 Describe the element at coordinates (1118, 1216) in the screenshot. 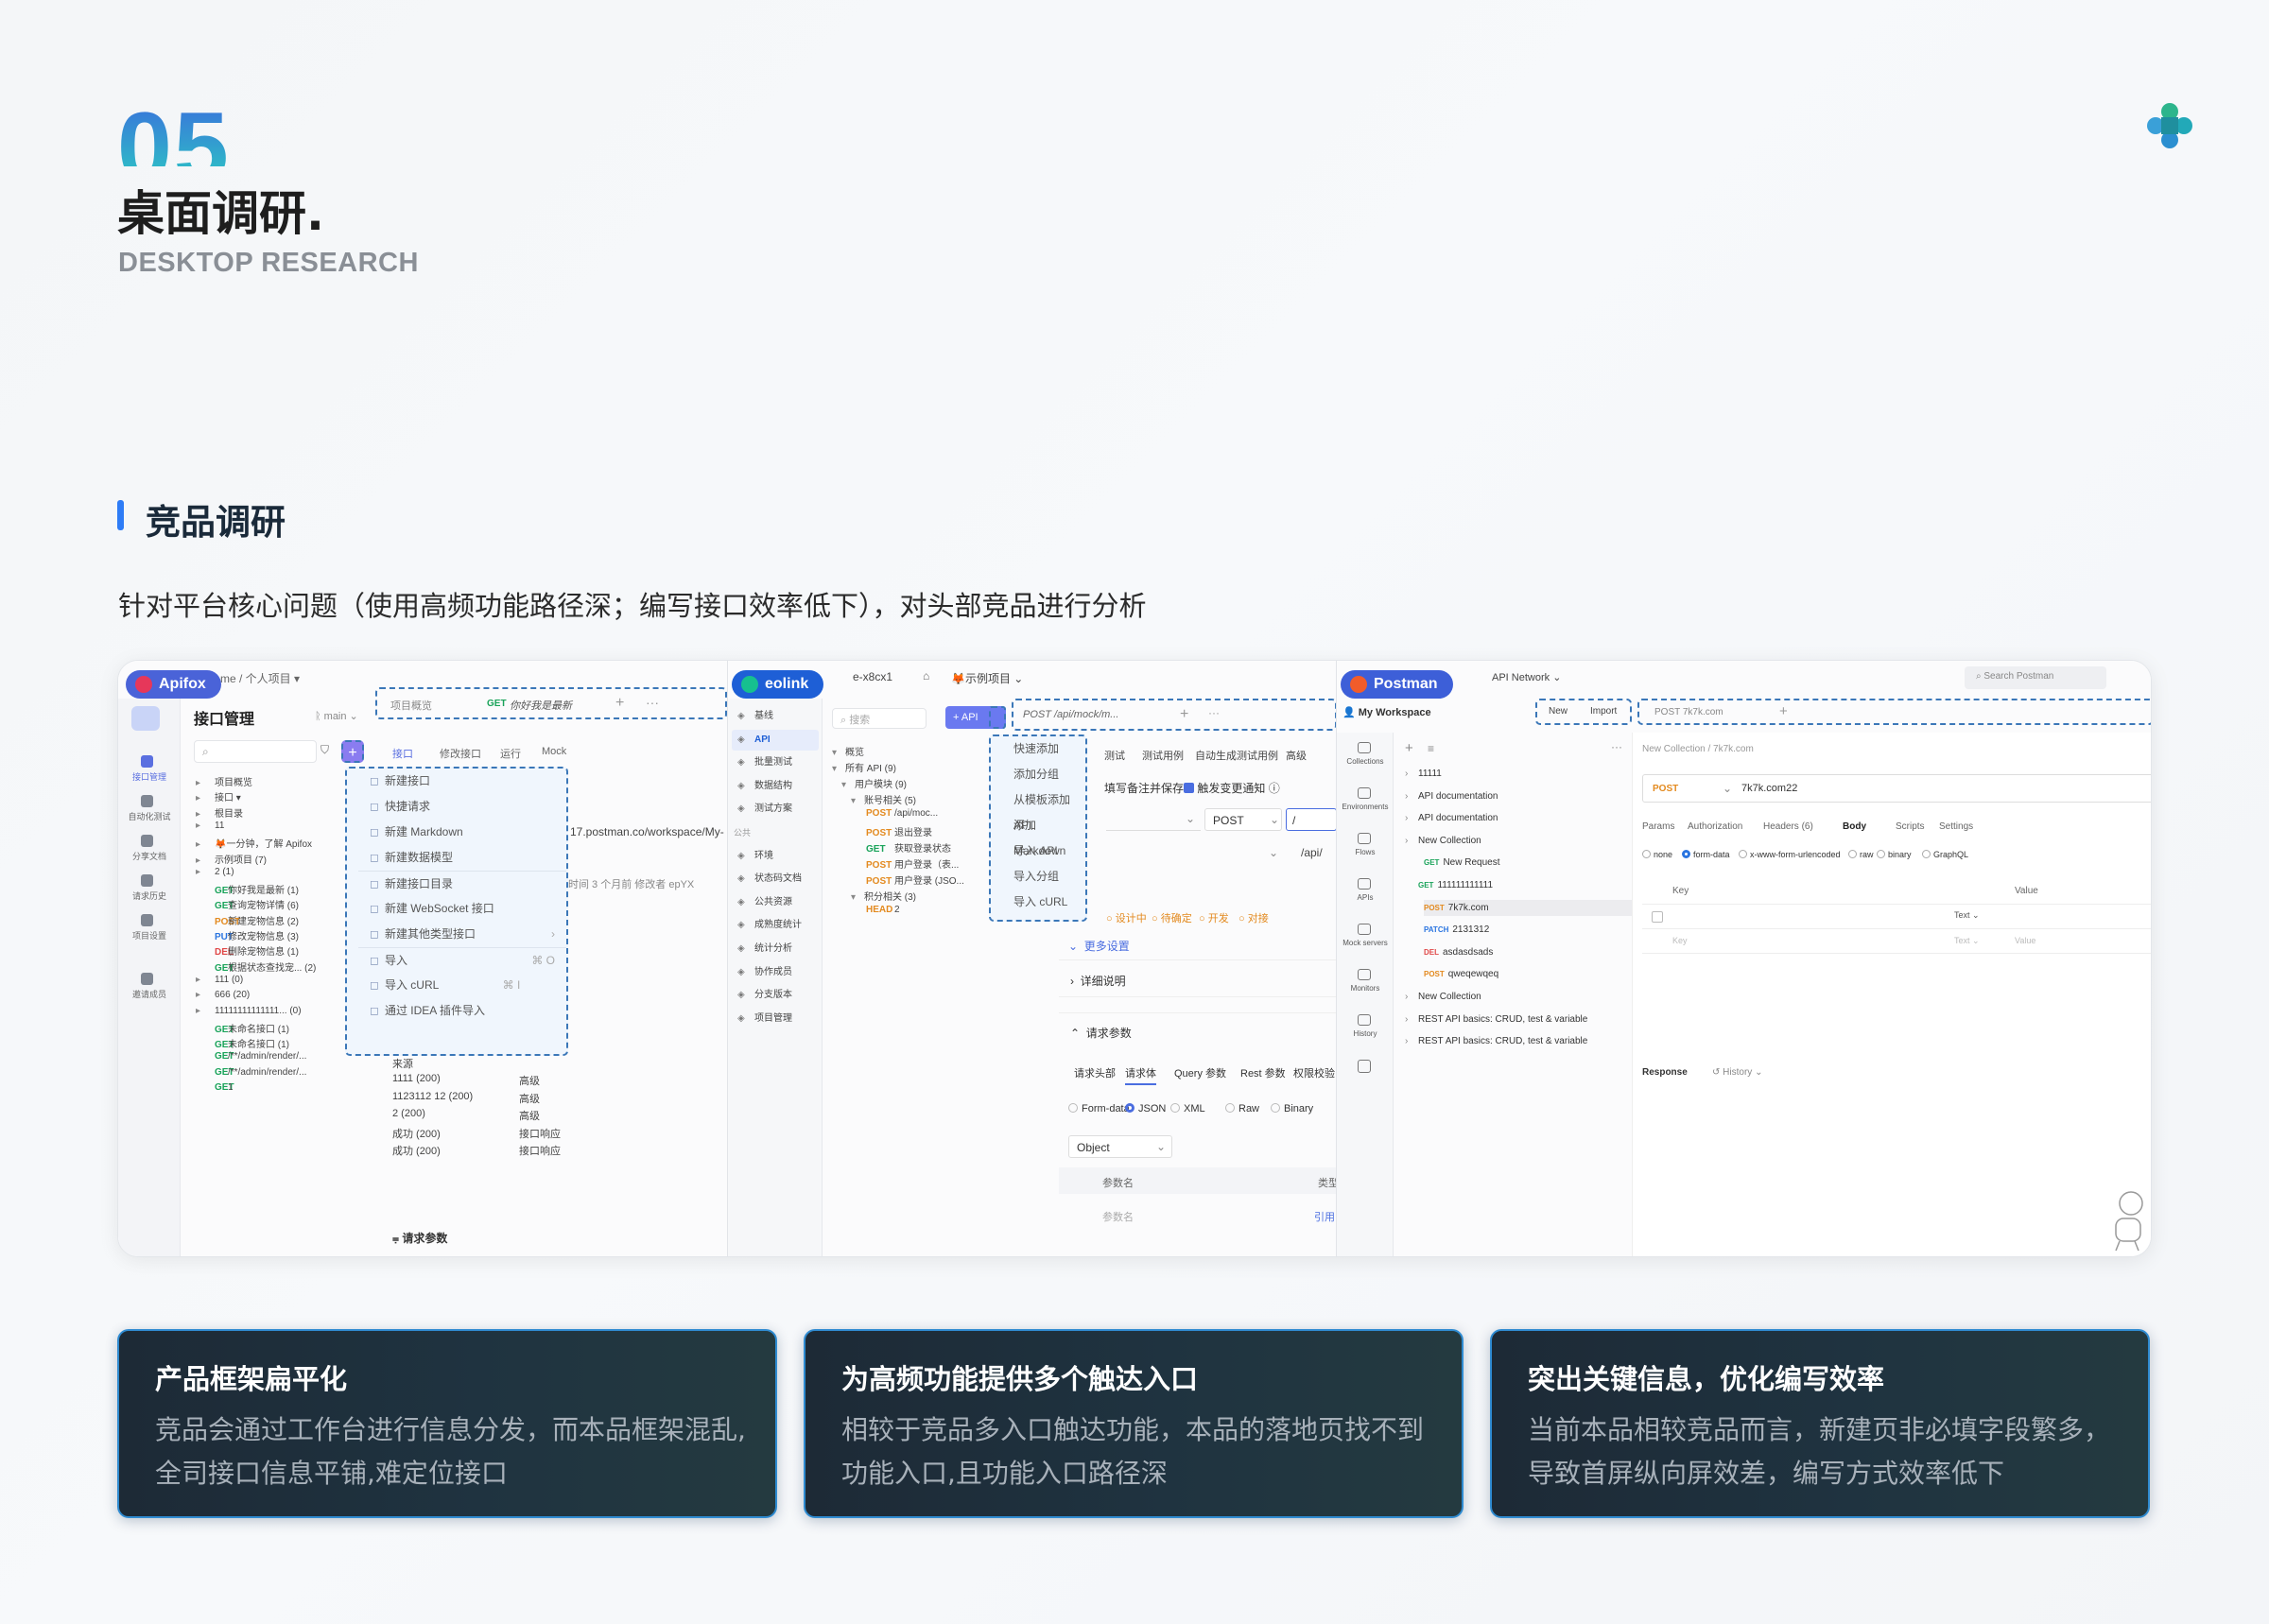

I see `param-name-input: 参数名` at that location.